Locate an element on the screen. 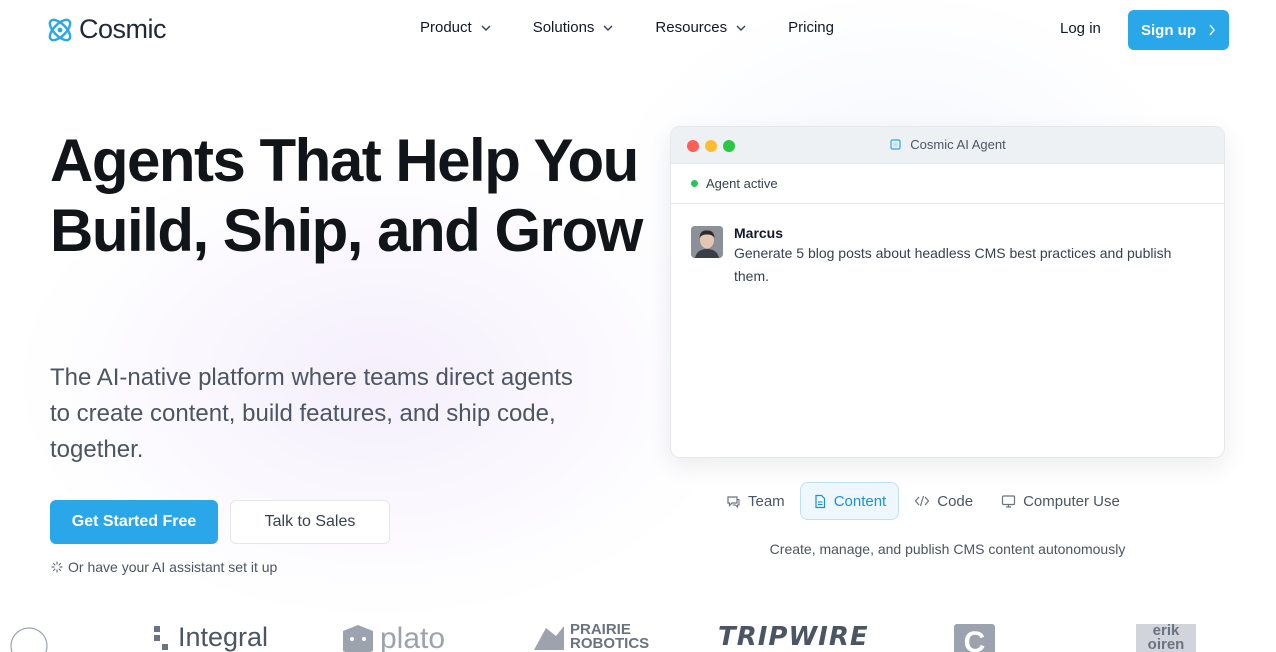 This screenshot has height=652, width=1276. talk-to-sales-button: Talk to Sales is located at coordinates (310, 522).